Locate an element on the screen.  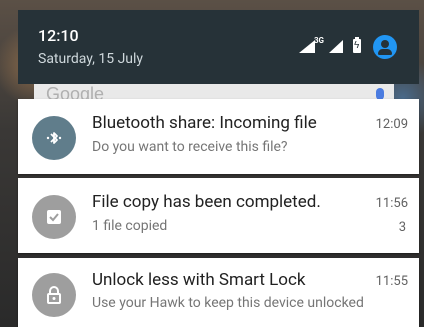
network-type-label: 3G is located at coordinates (318, 40).